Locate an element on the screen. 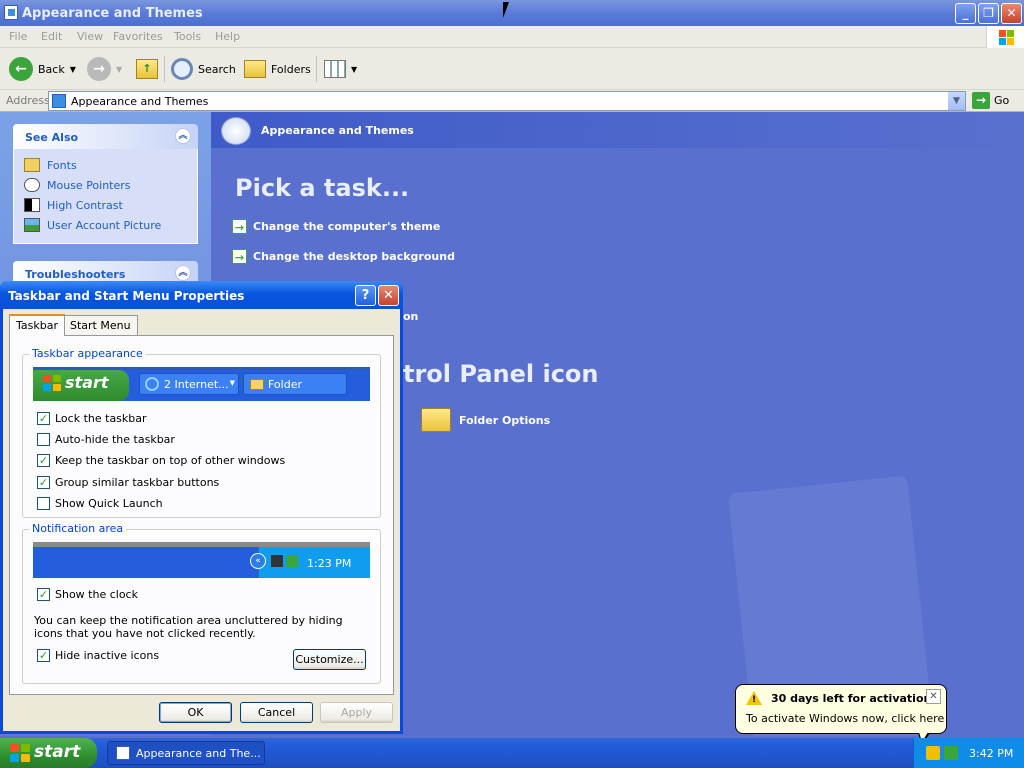  menu-tools: Tools is located at coordinates (187, 36).